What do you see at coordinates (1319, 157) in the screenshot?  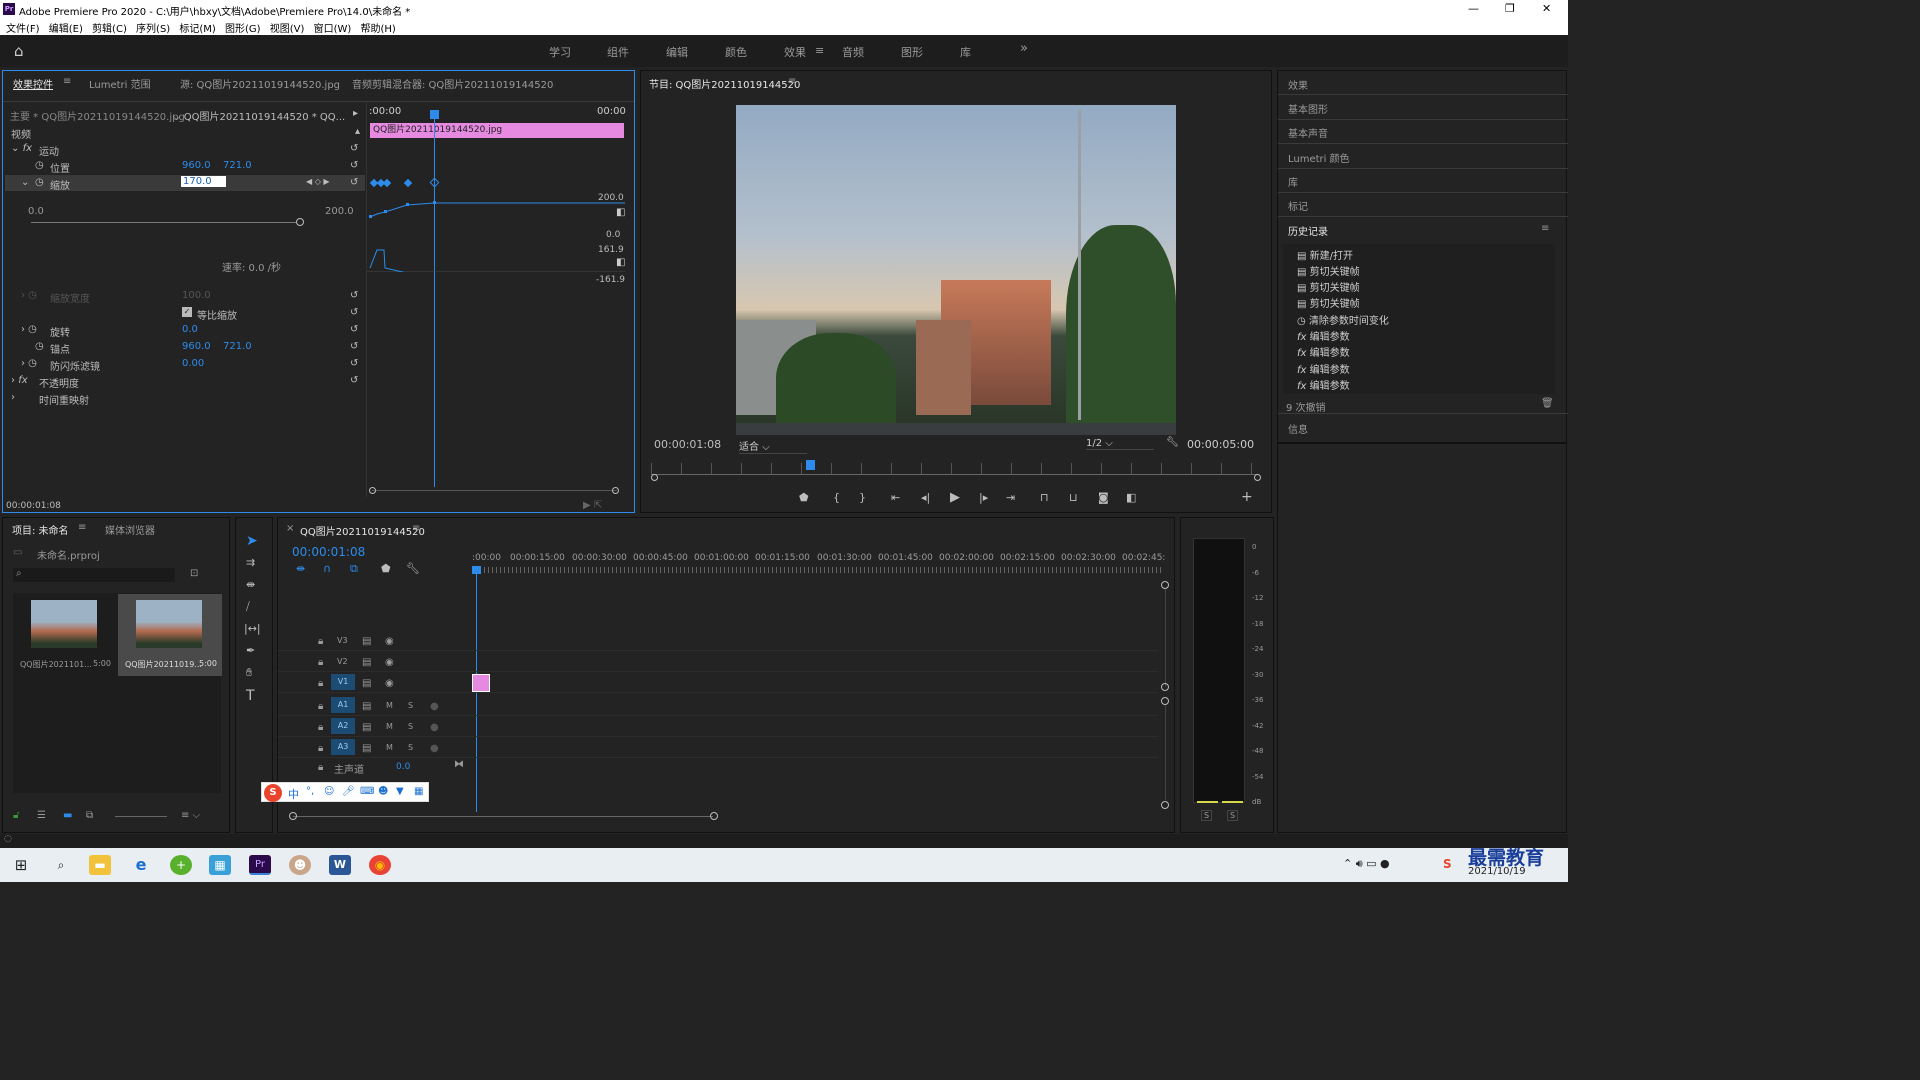 I see `panel-lumetri-color: Lumetri 颜色` at bounding box center [1319, 157].